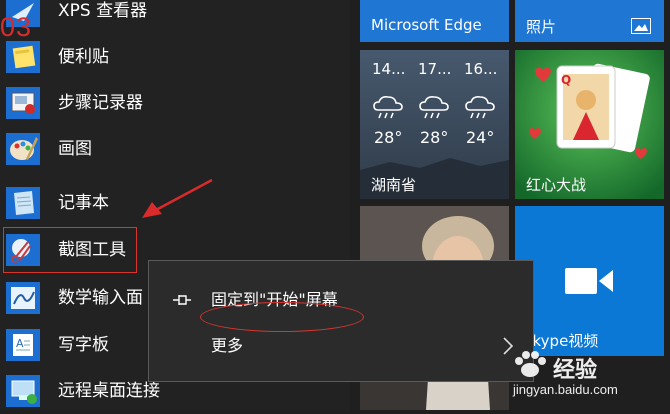 This screenshot has width=670, height=414. I want to click on menu-item-label: 更多, so click(227, 345).